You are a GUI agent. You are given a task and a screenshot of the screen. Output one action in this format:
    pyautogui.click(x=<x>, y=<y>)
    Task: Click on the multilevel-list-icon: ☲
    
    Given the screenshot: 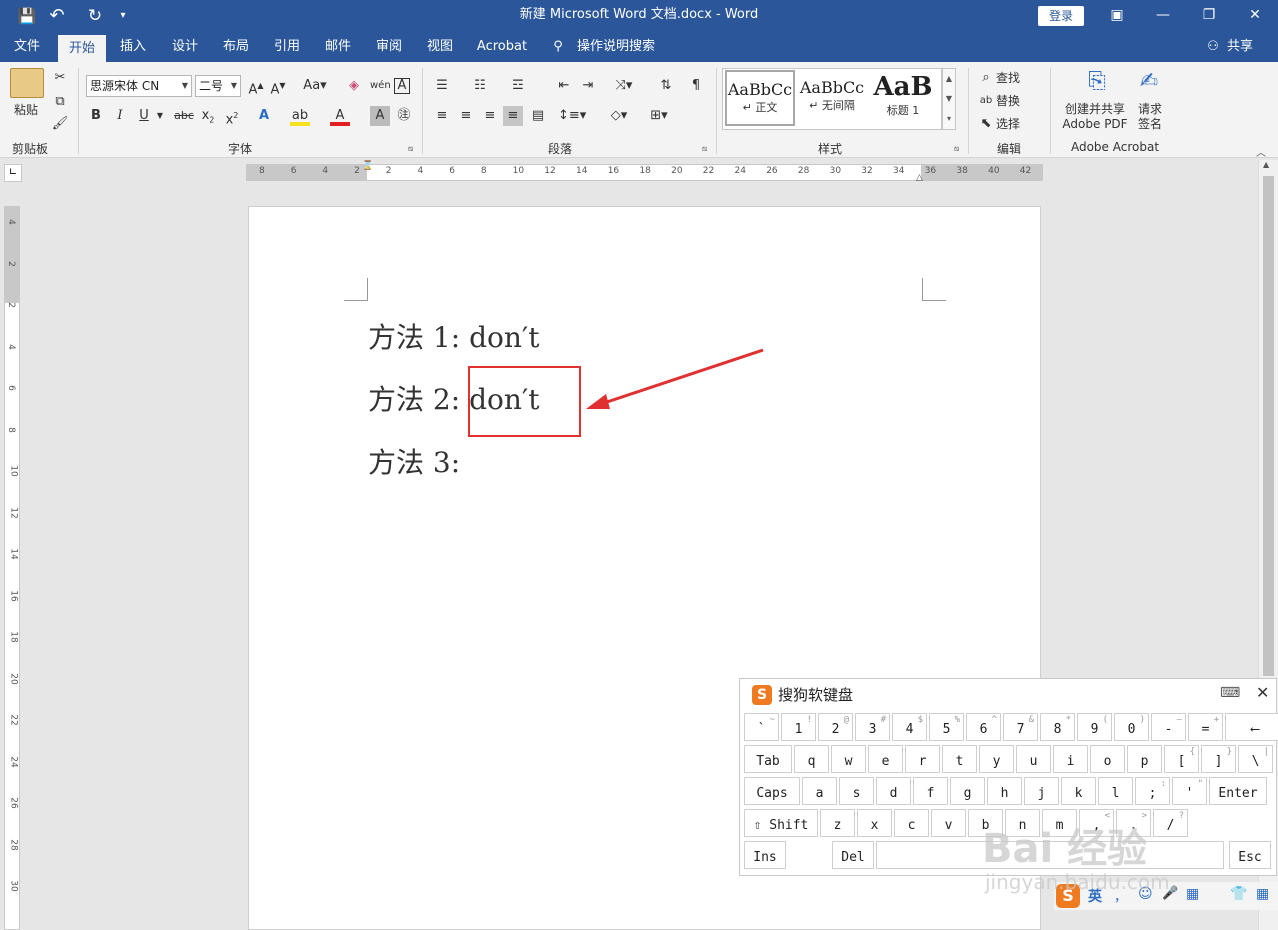 What is the action you would take?
    pyautogui.click(x=518, y=86)
    